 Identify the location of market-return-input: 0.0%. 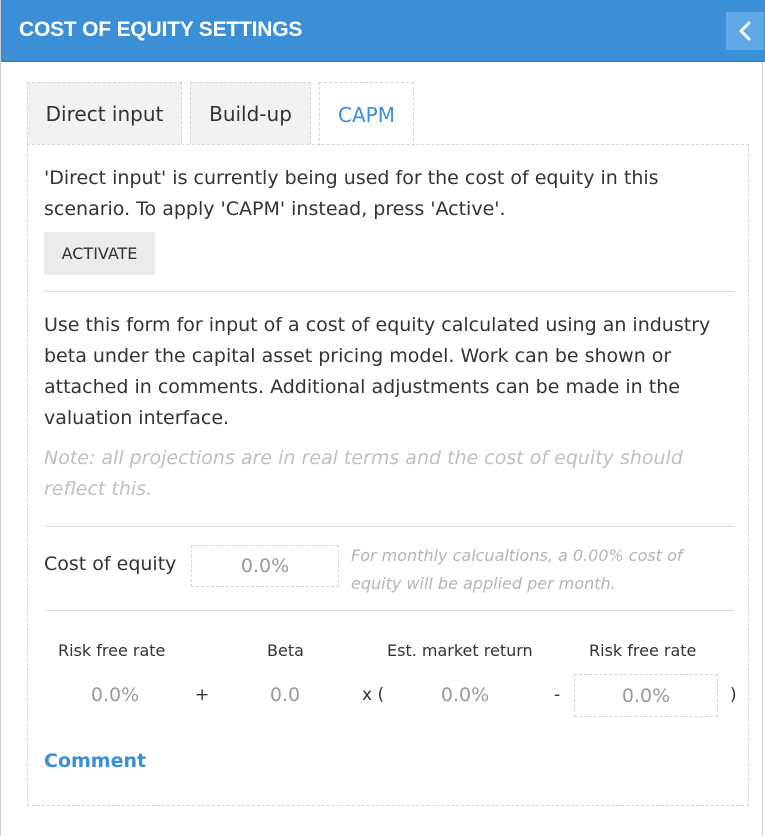
(465, 695).